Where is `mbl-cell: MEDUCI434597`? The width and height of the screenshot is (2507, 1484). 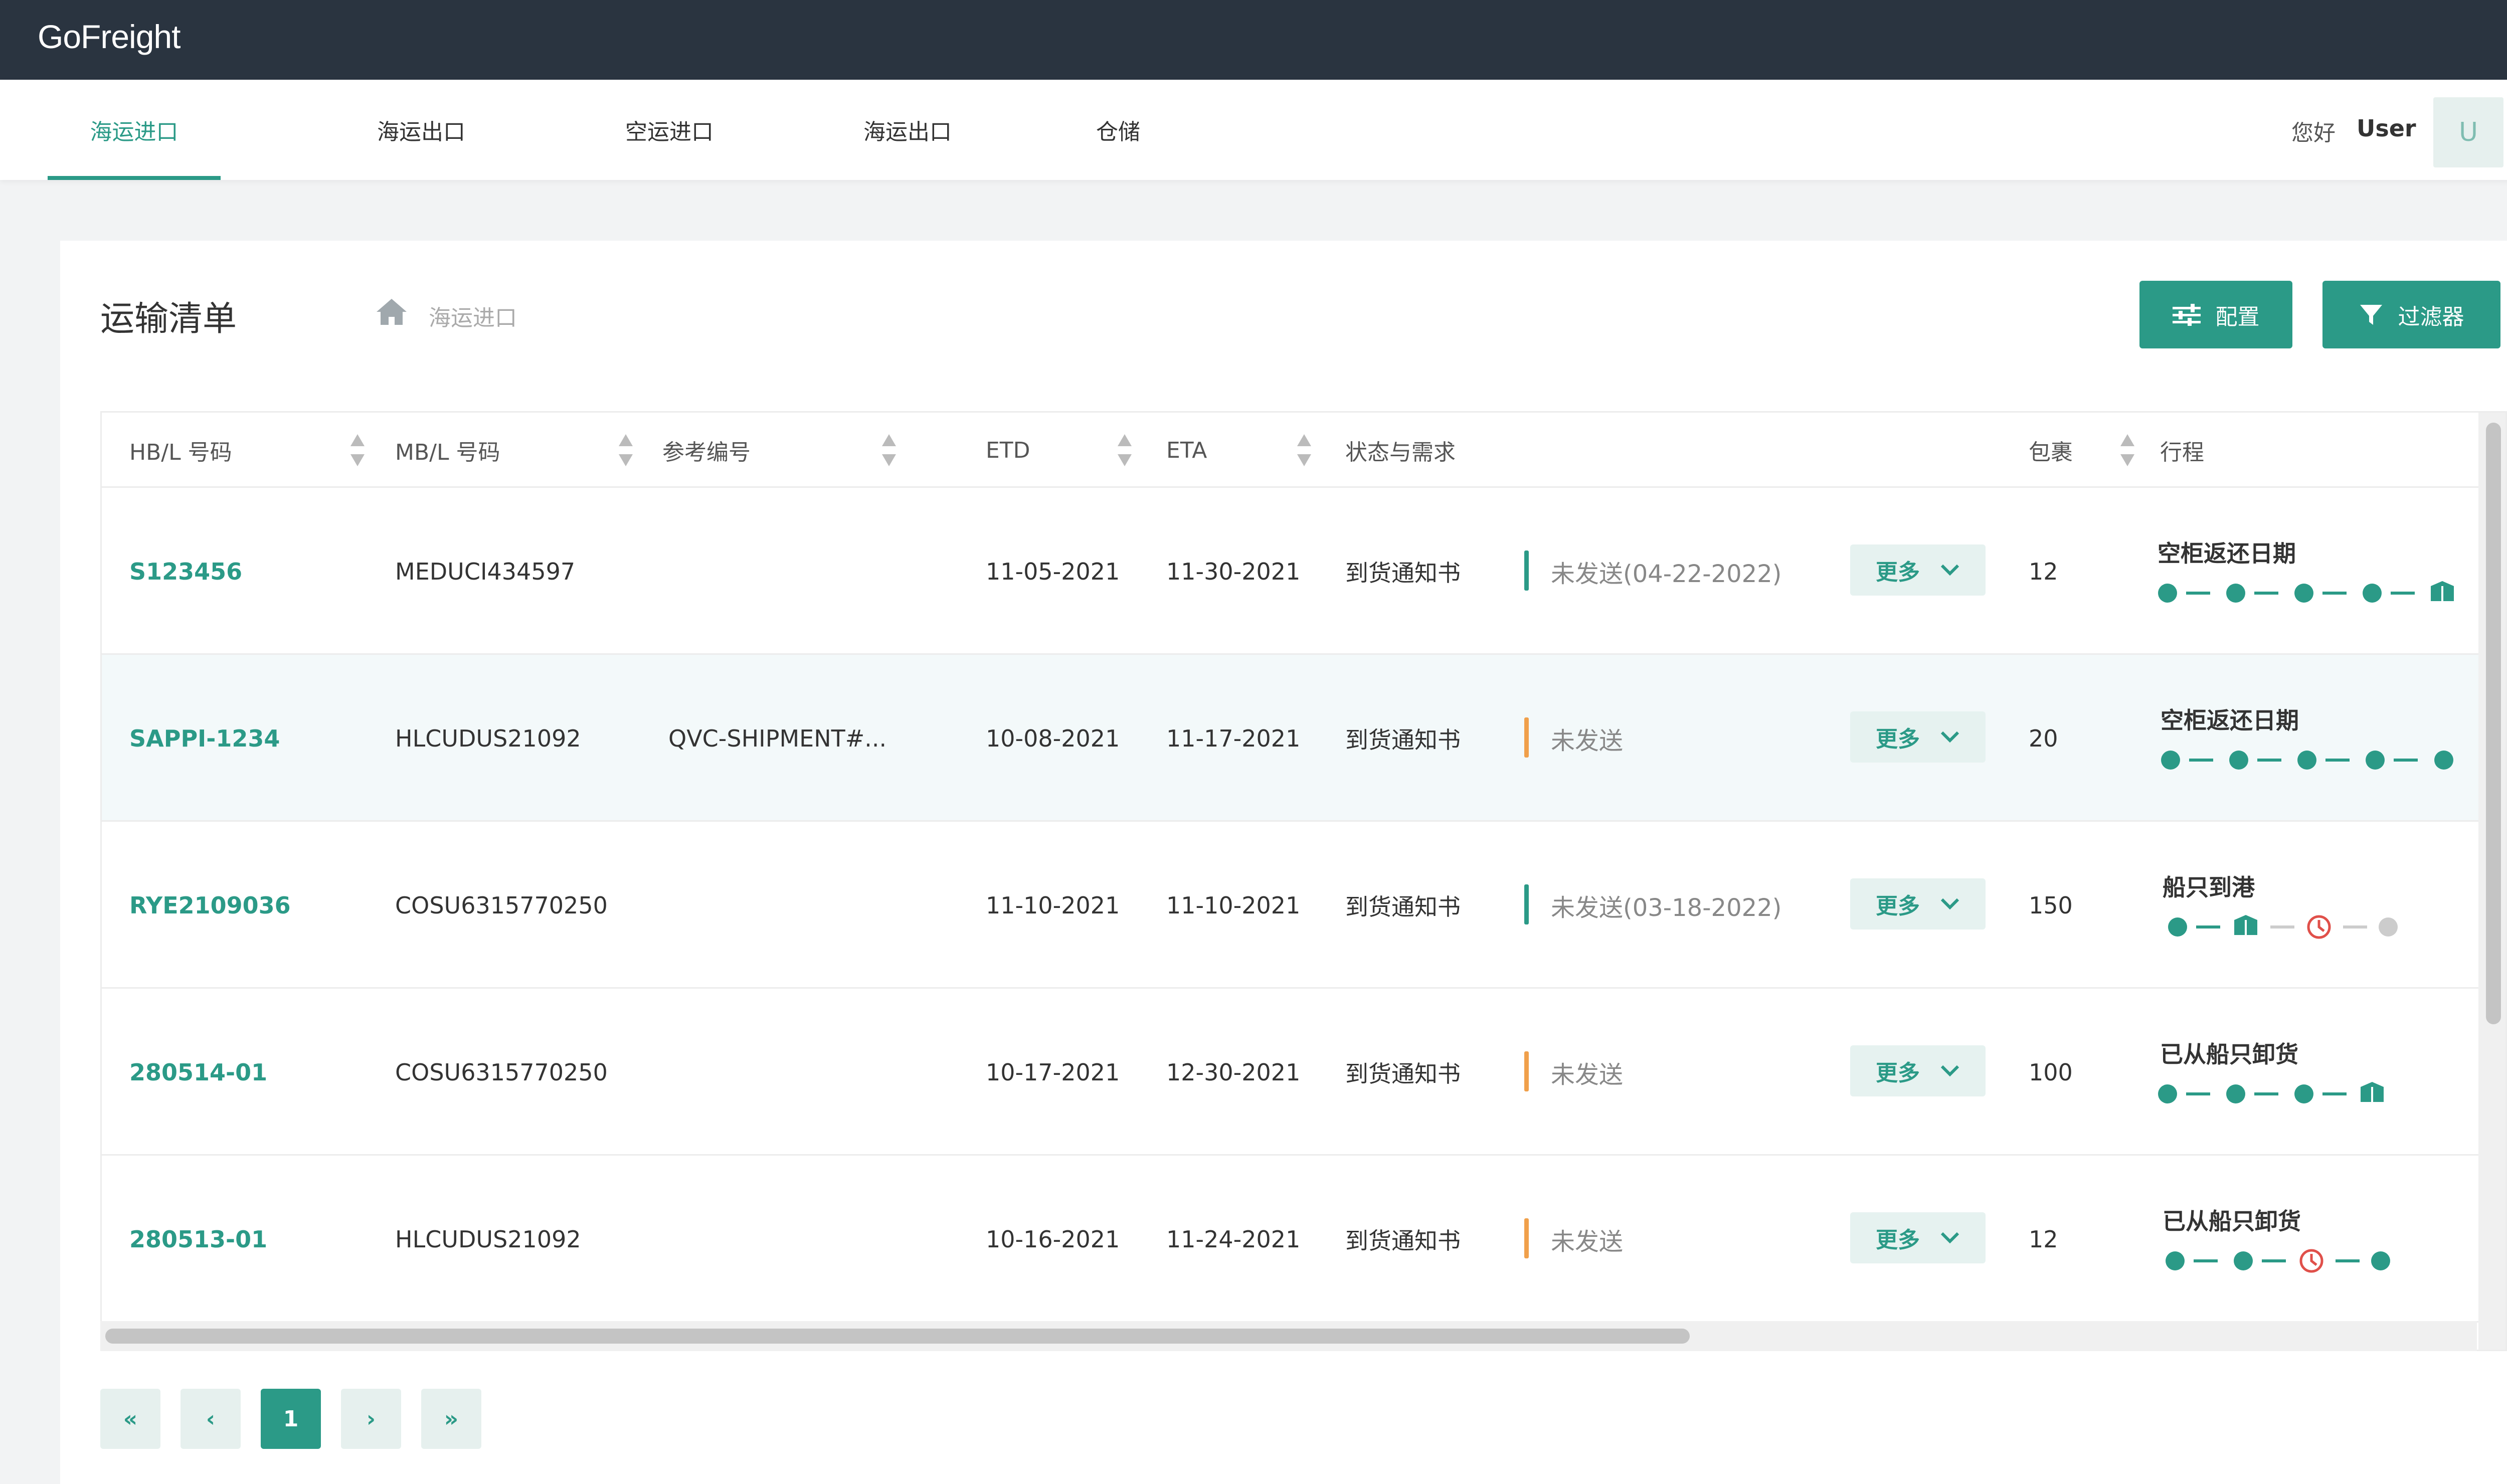
mbl-cell: MEDUCI434597 is located at coordinates (485, 571).